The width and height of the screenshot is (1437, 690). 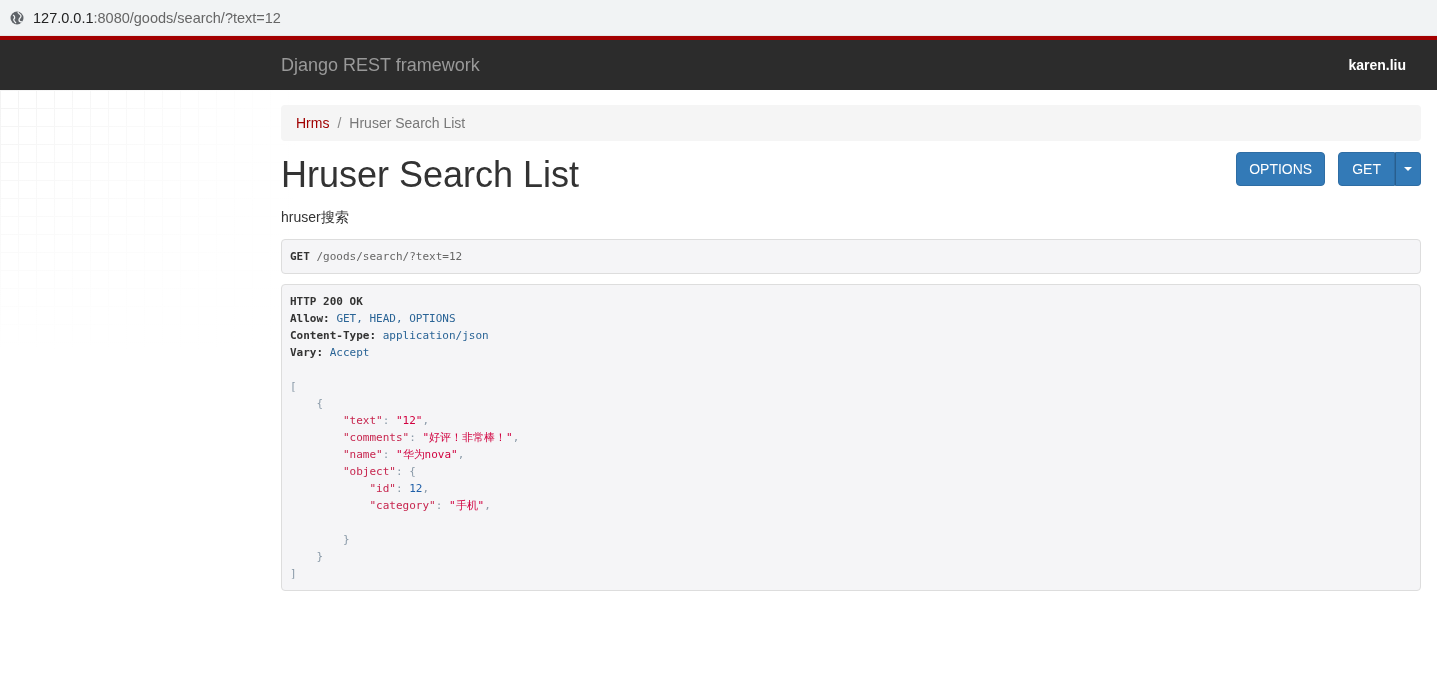 I want to click on header-line: Vary: Accept, so click(x=330, y=352).